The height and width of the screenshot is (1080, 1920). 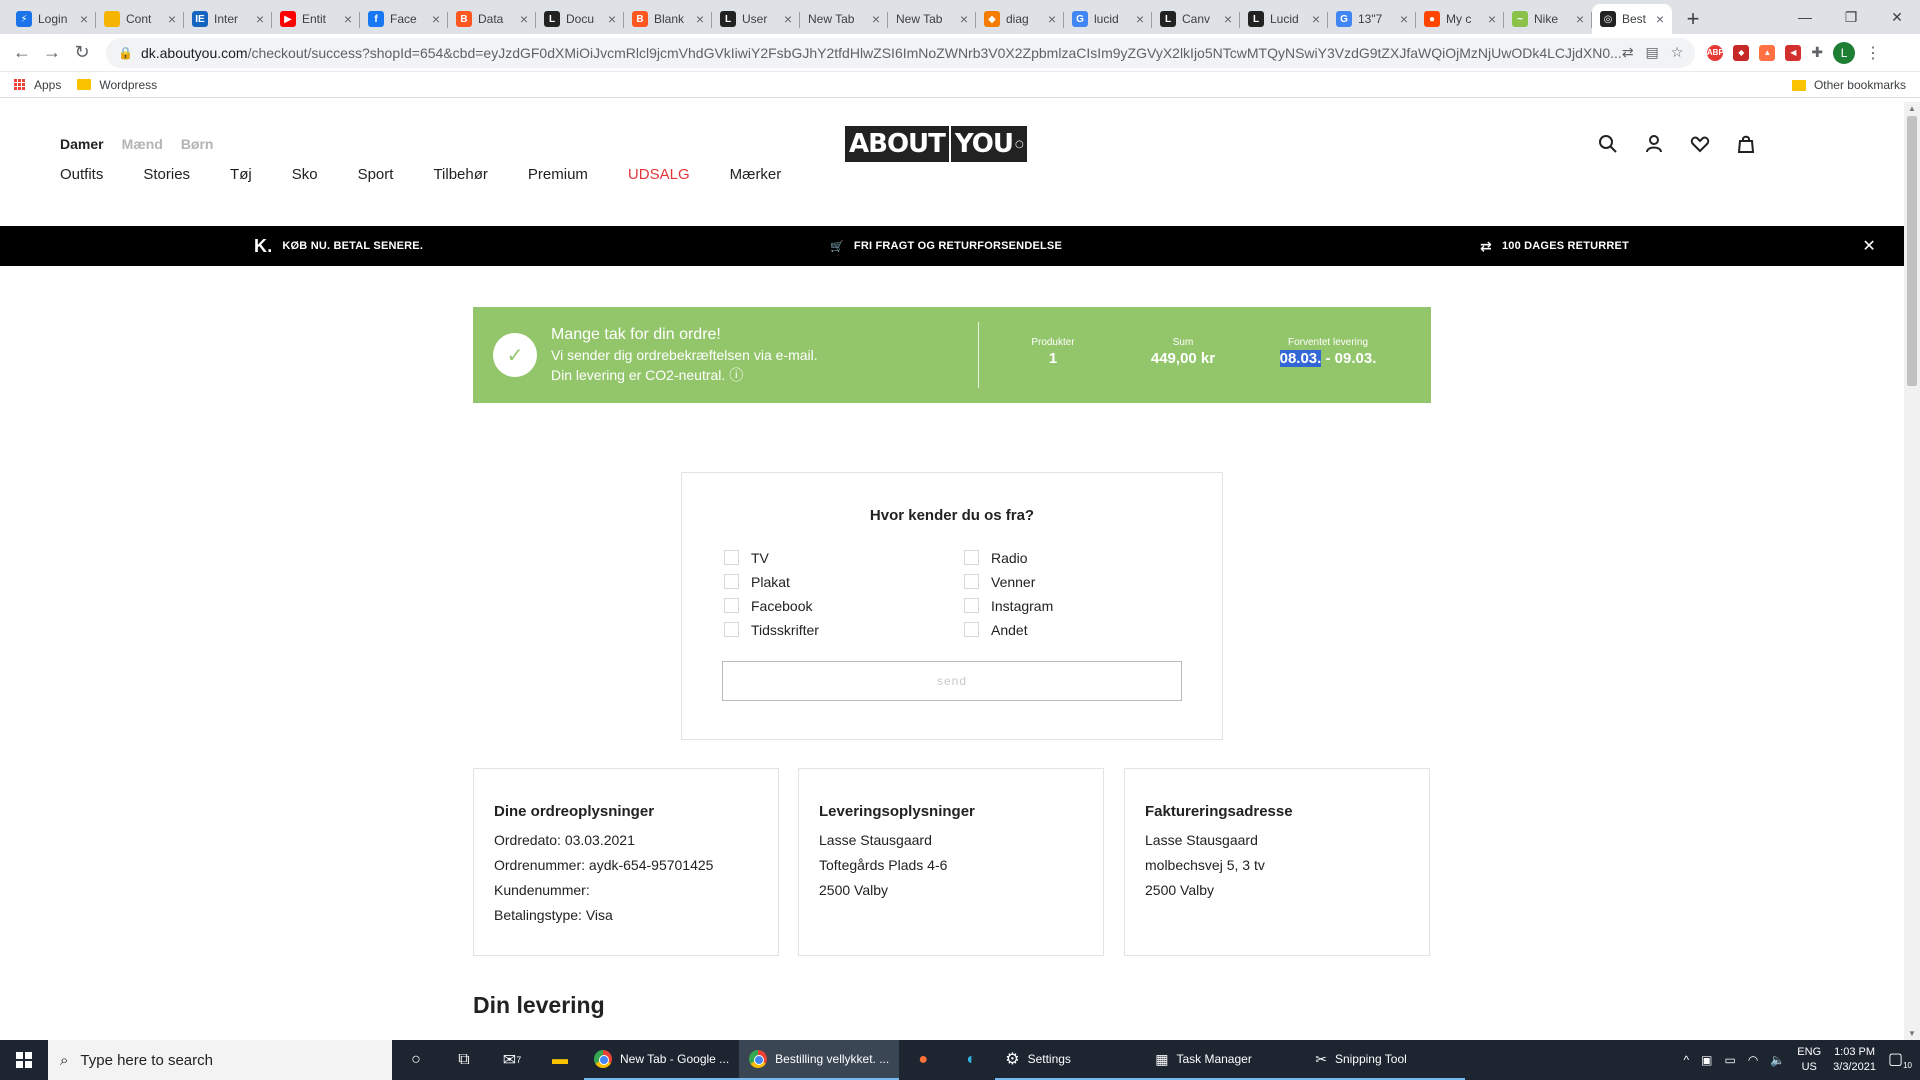 I want to click on taskbar-search-box: ⌕ Type here to search, so click(x=220, y=1060).